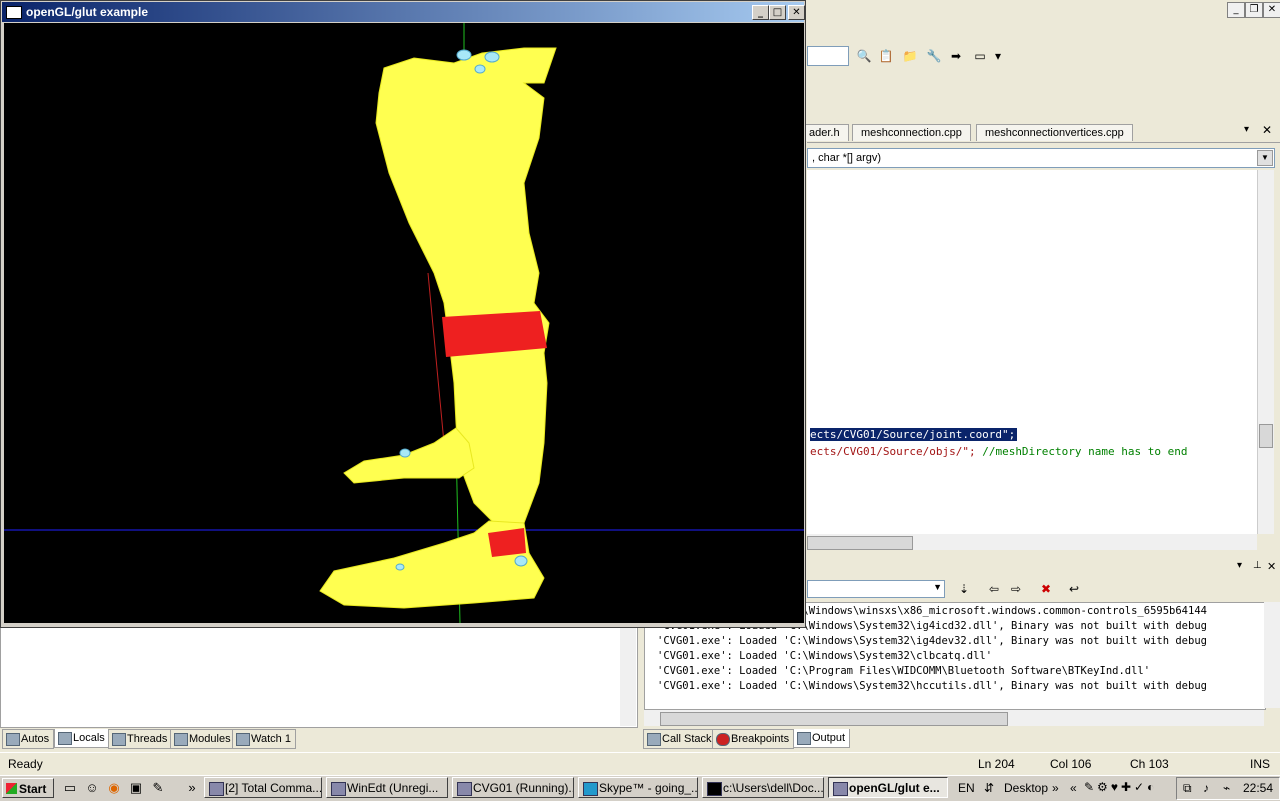  I want to click on dropdown-arrow-icon: ▾, so click(998, 56).